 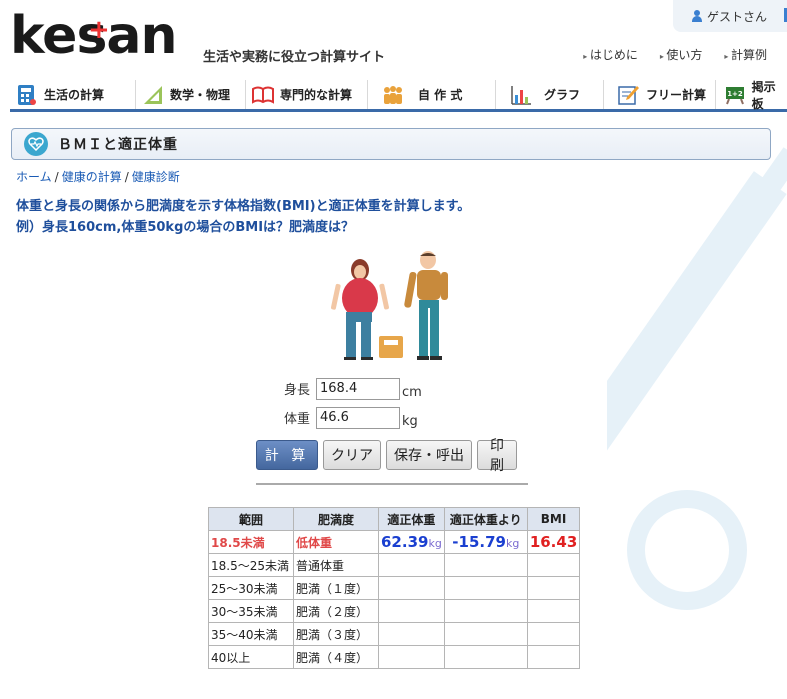 I want to click on range-cell: 18.5未満, so click(x=251, y=542).